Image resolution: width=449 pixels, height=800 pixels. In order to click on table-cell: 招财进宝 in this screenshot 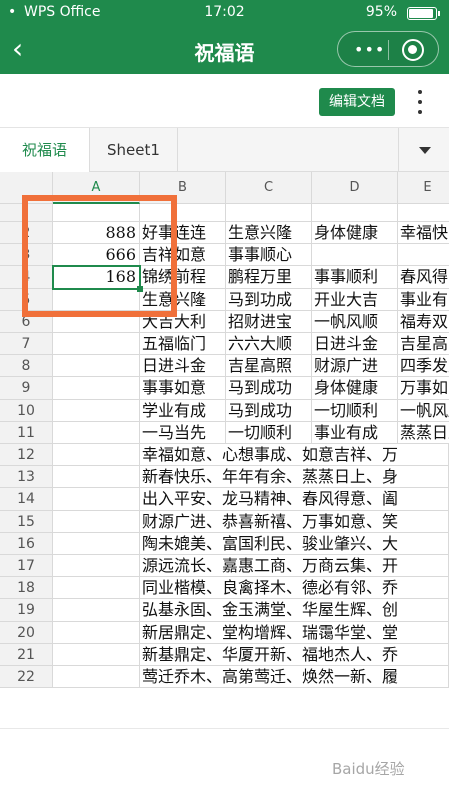, I will do `click(269, 321)`.